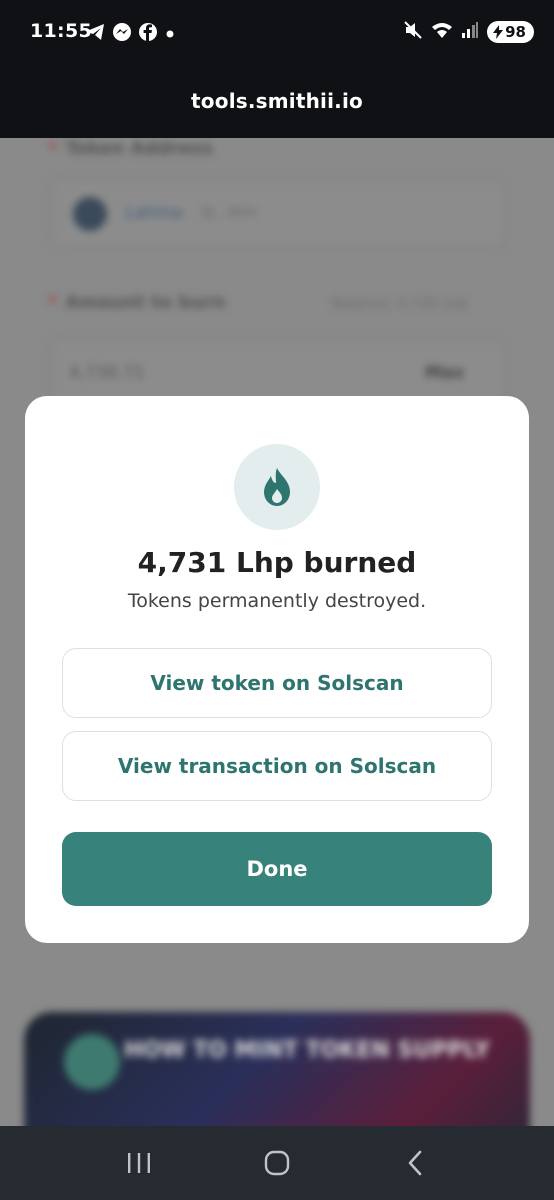 The image size is (554, 1200). I want to click on flame-icon, so click(277, 487).